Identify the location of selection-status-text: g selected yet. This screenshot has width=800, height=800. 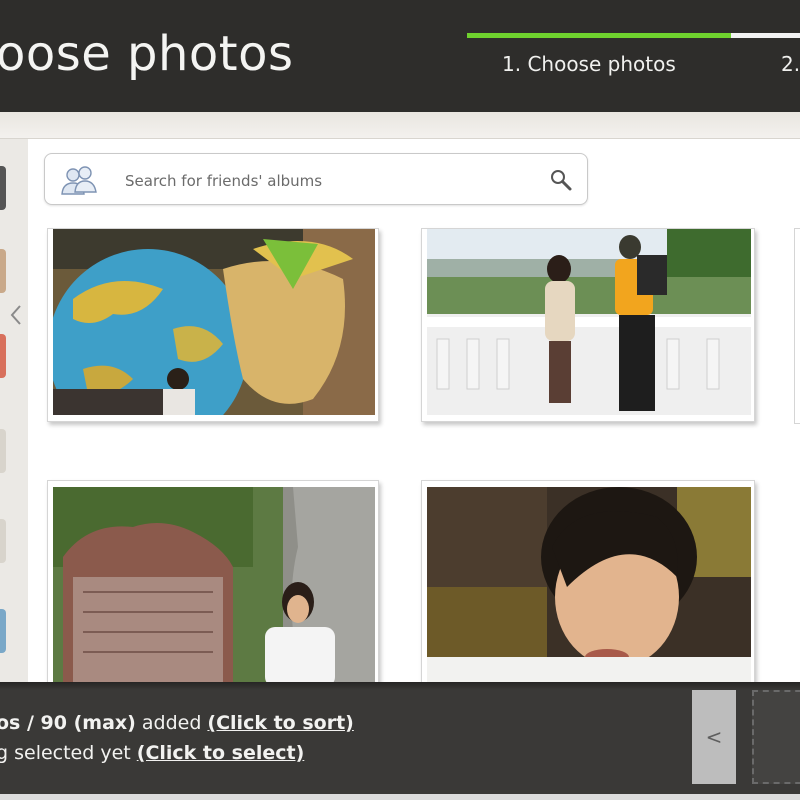
(68, 753).